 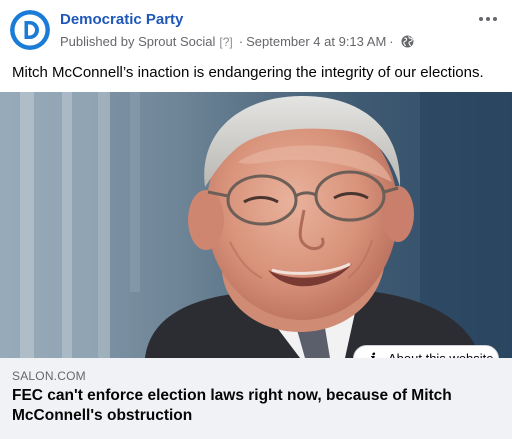 What do you see at coordinates (316, 41) in the screenshot?
I see `post-timestamp: September 4 at 9:13 AM` at bounding box center [316, 41].